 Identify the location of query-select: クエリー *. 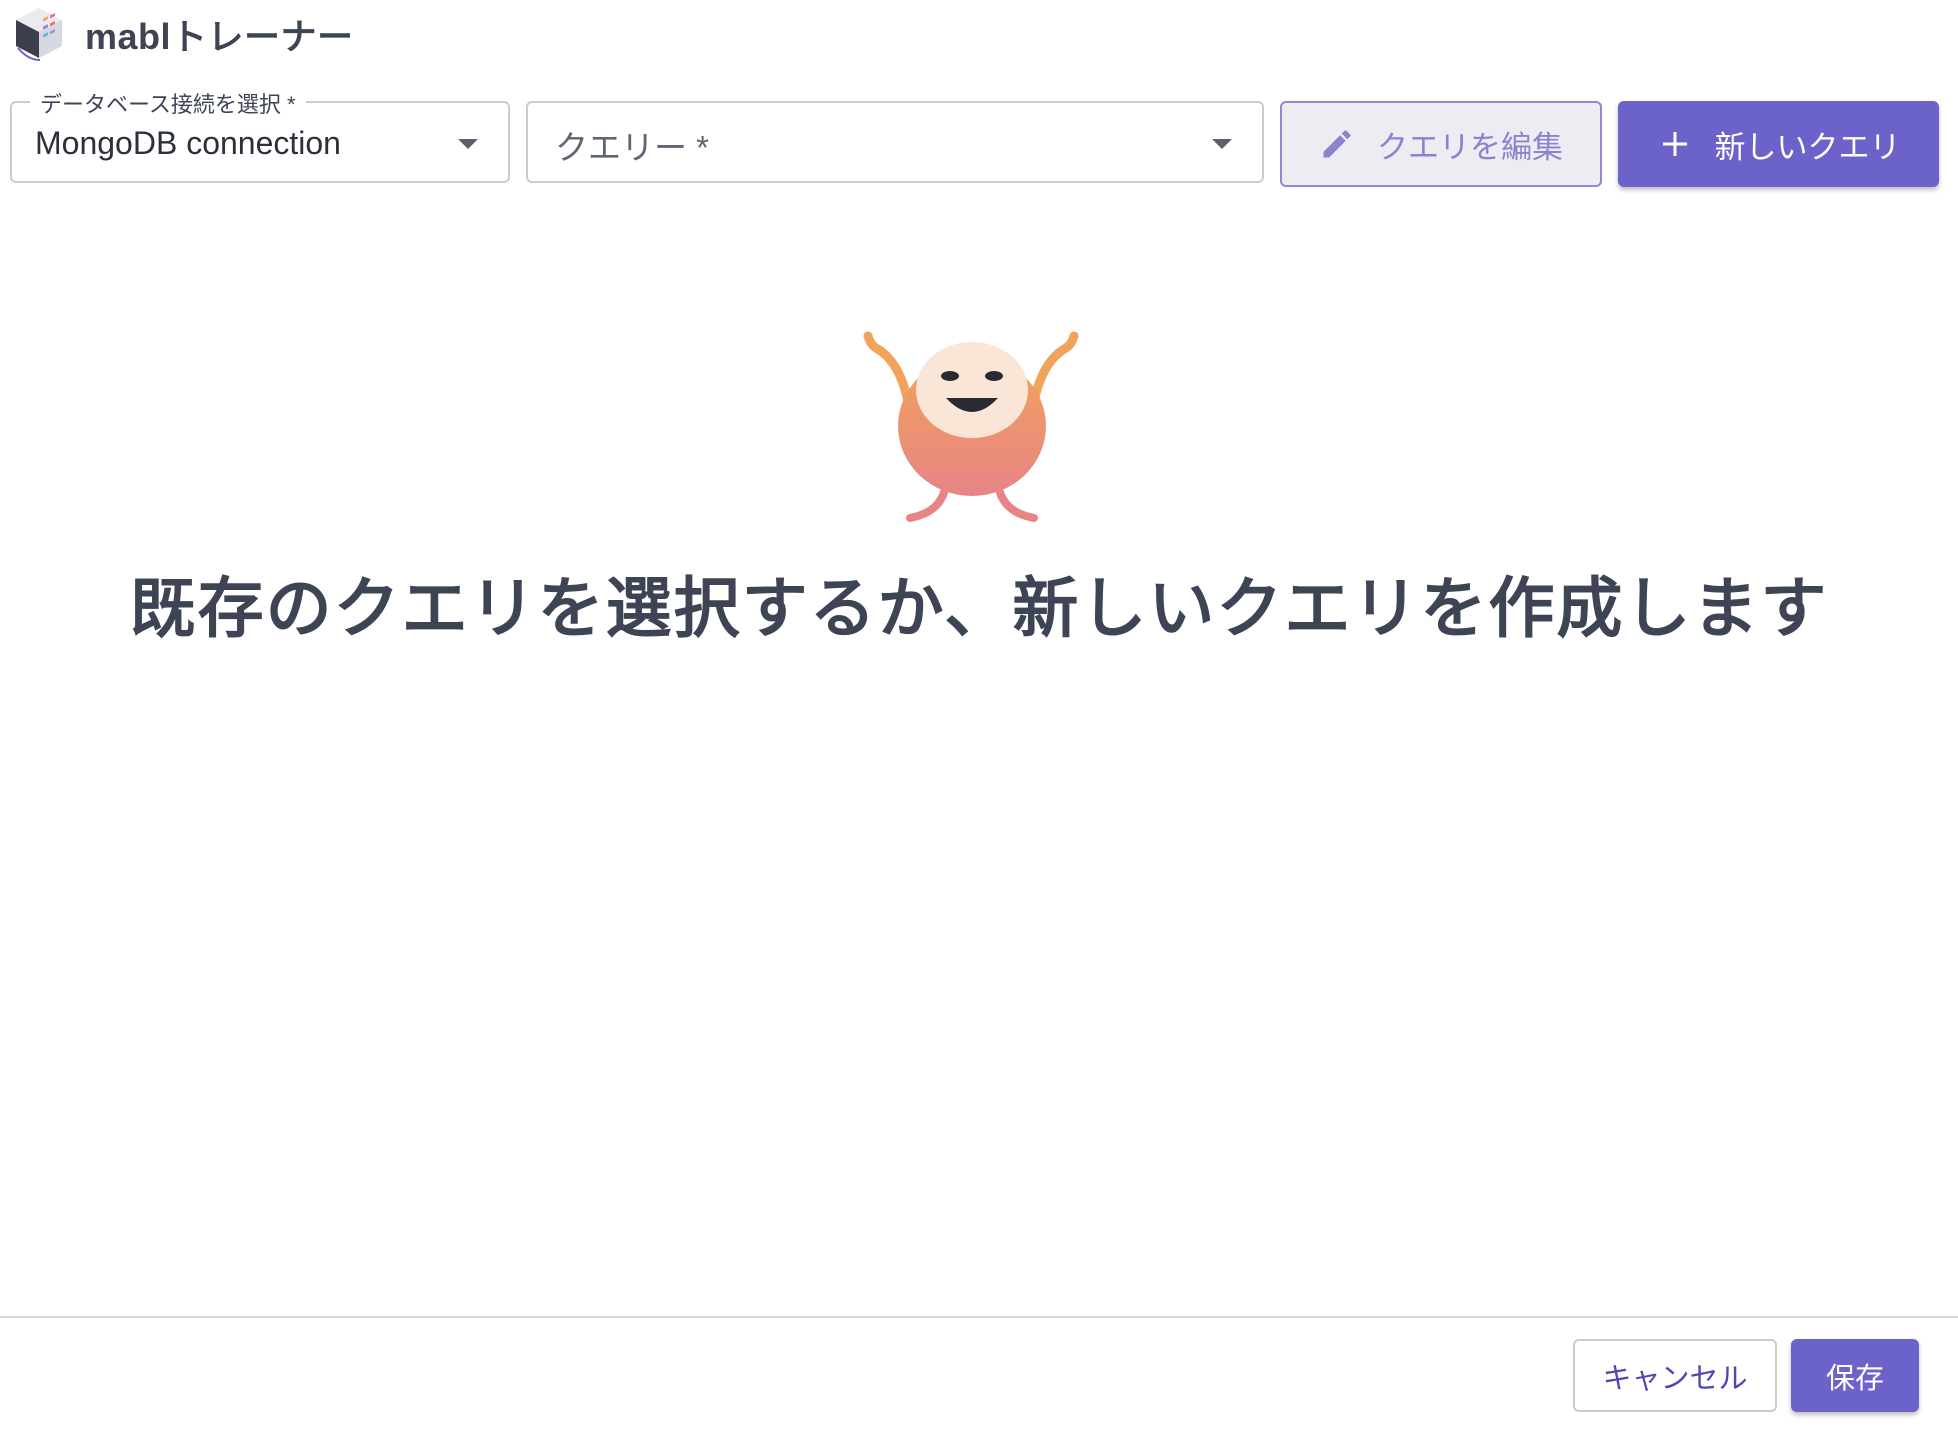
(895, 142).